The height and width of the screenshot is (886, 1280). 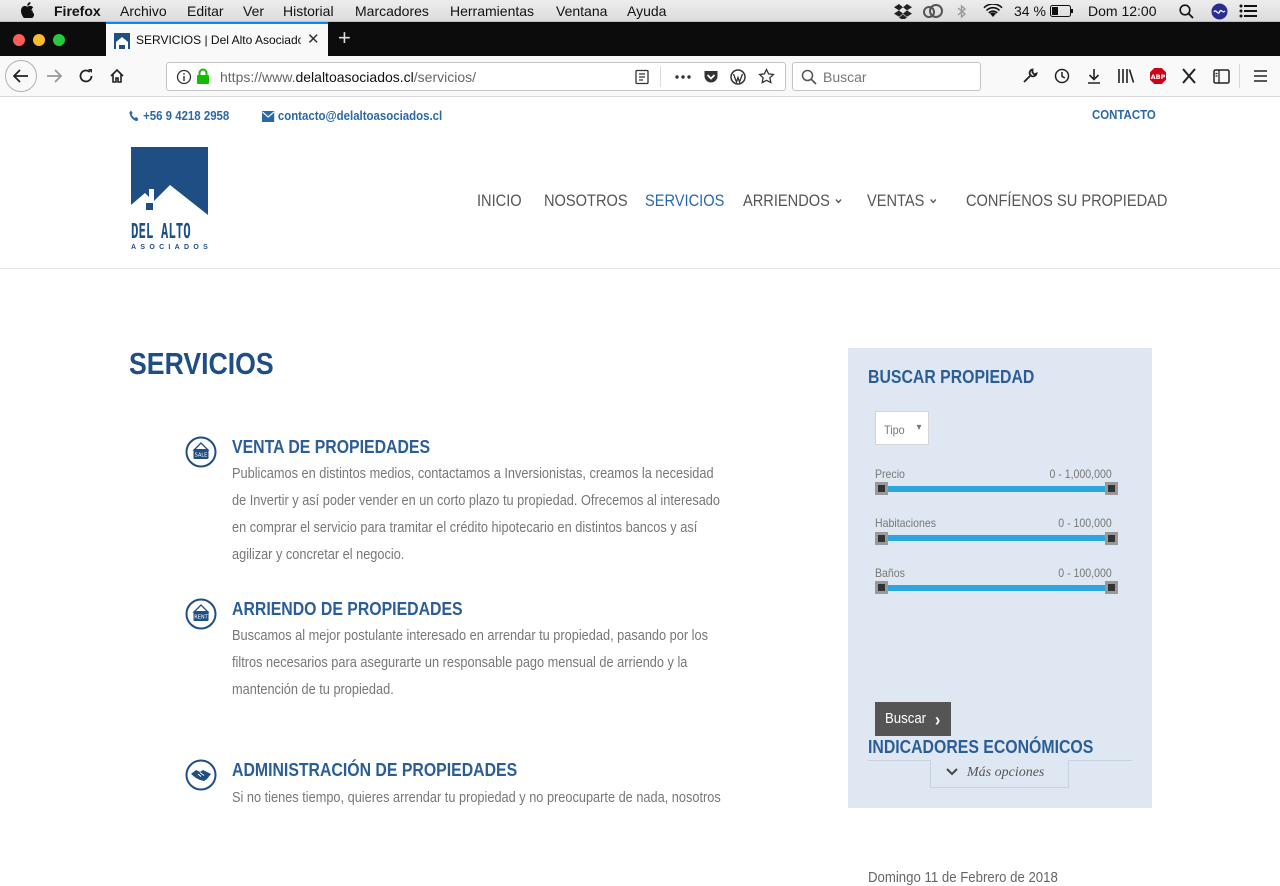 I want to click on nav-servicios: SERVICIOS, so click(x=684, y=201).